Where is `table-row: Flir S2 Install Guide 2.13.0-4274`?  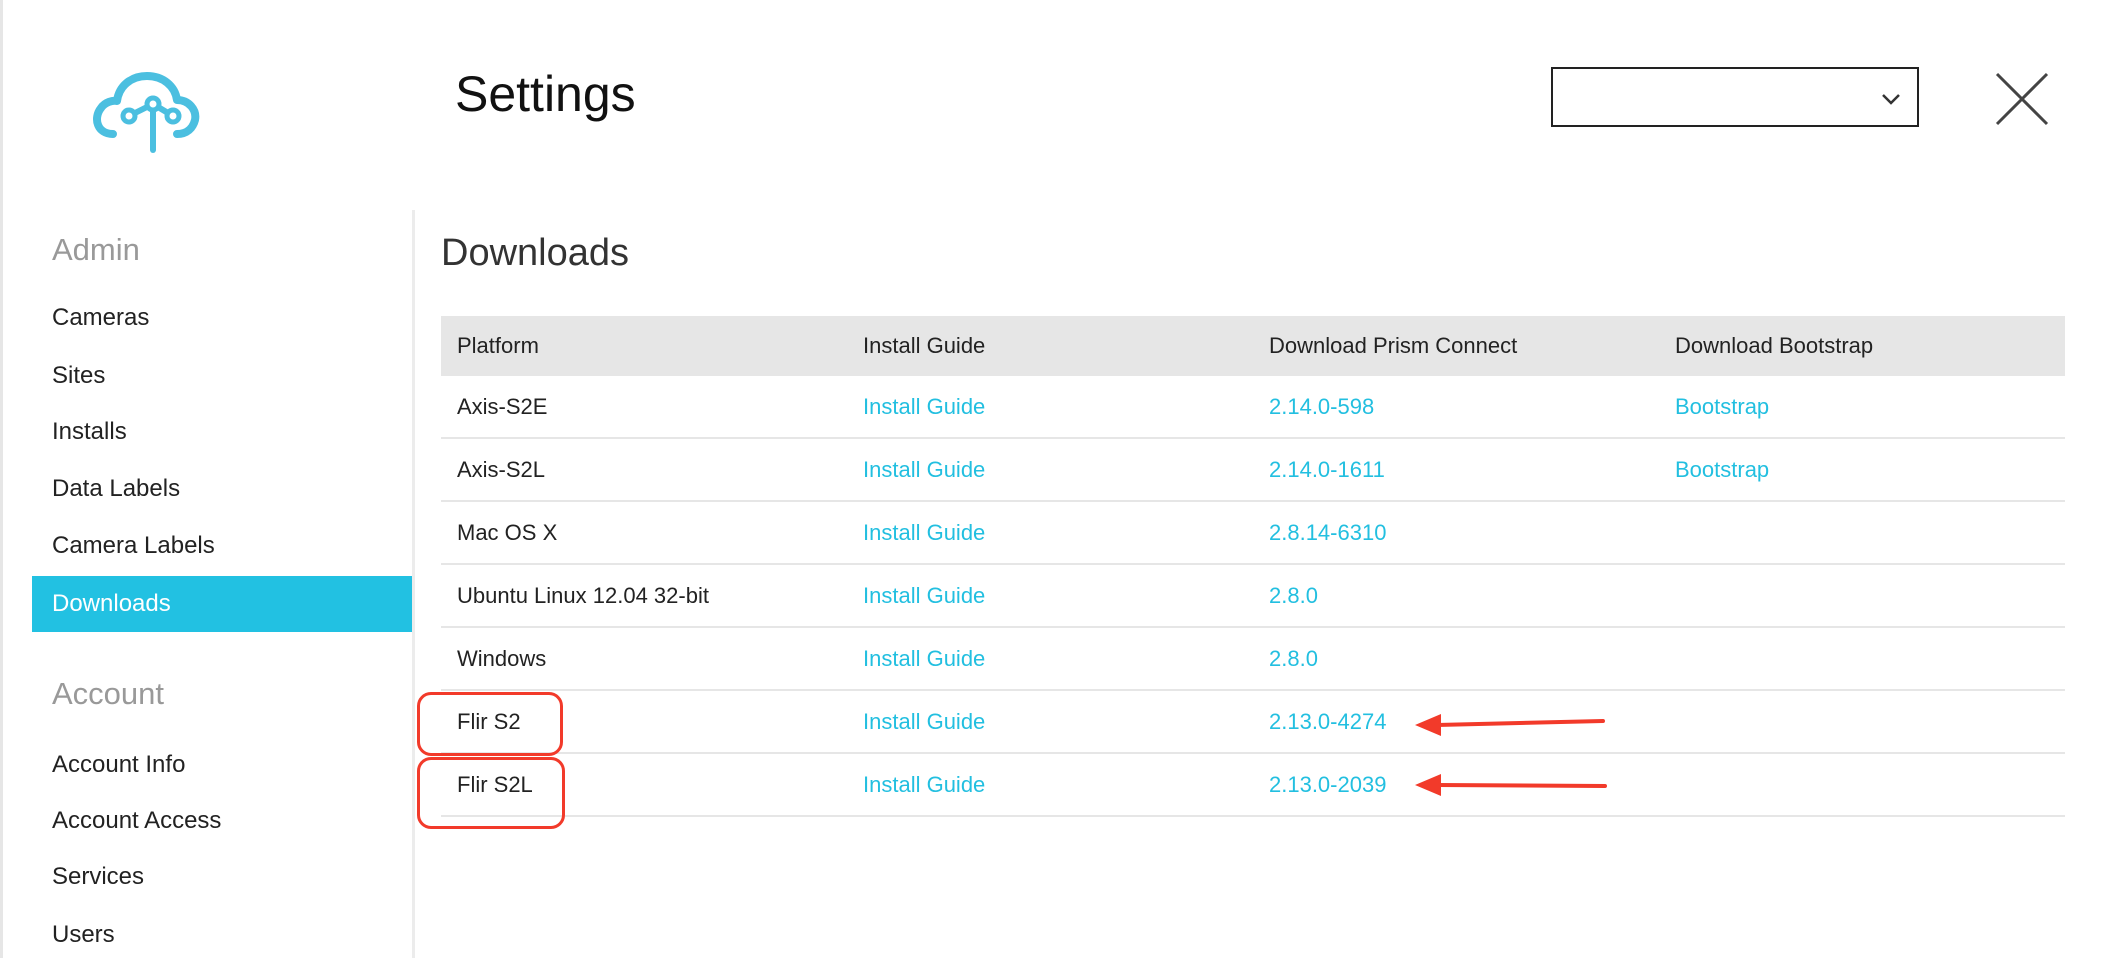
table-row: Flir S2 Install Guide 2.13.0-4274 is located at coordinates (1253, 722).